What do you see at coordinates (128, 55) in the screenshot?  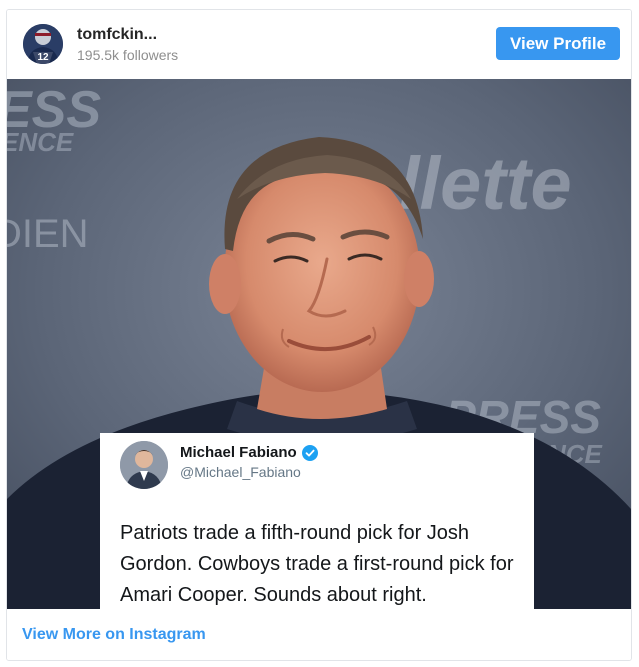 I see `follower-count: 195.5k followers` at bounding box center [128, 55].